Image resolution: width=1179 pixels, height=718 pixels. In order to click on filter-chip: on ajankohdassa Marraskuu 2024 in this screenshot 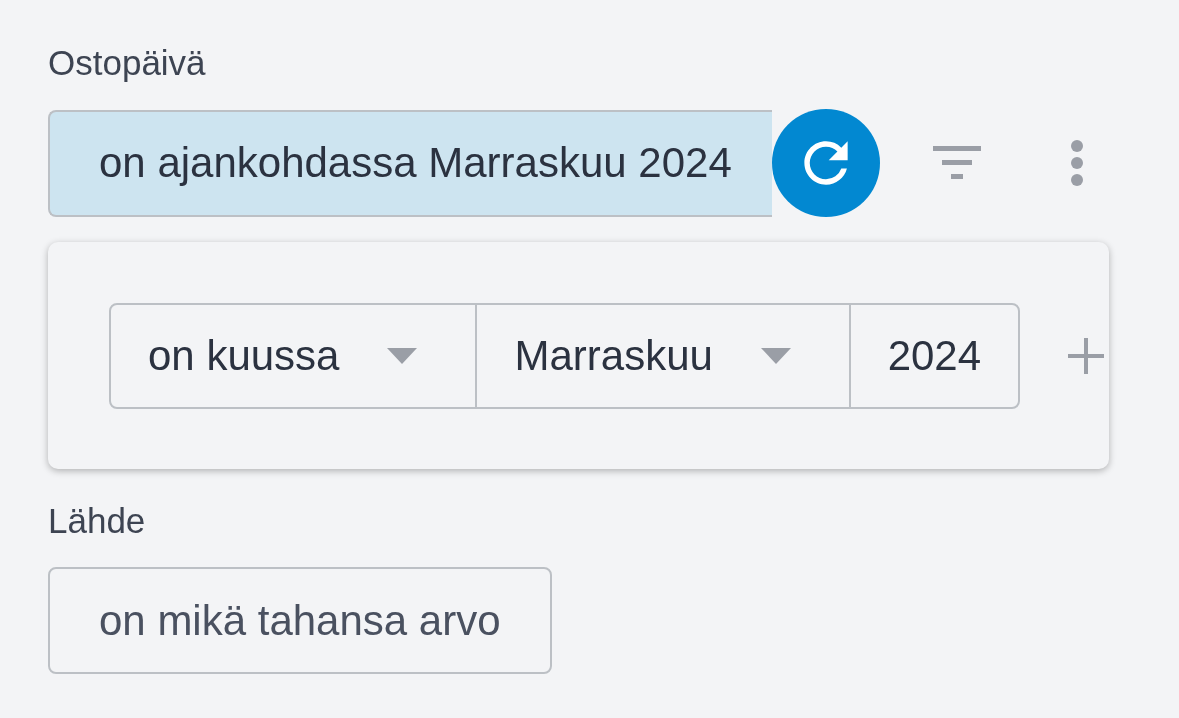, I will do `click(410, 163)`.